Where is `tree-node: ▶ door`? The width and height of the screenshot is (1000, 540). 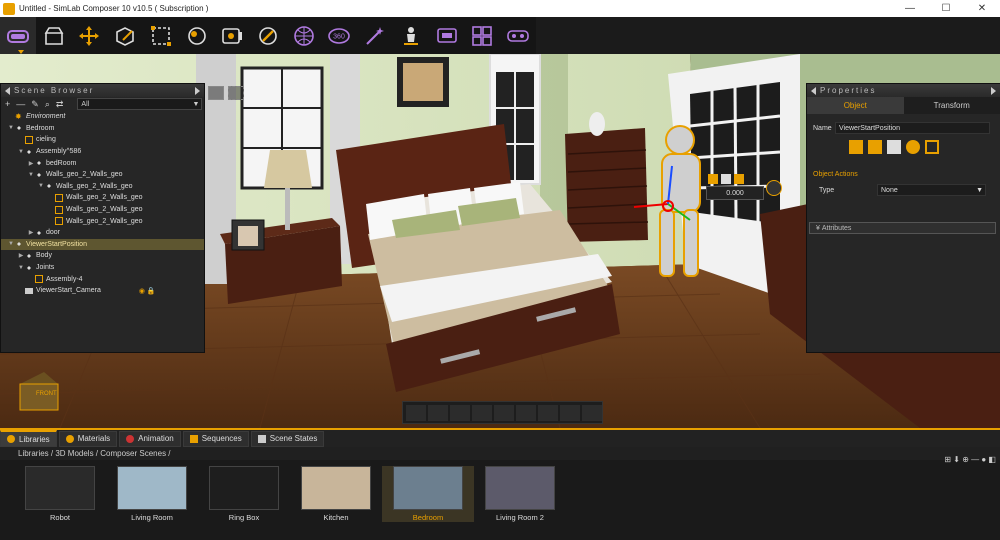
tree-node: ▶ door is located at coordinates (102, 233).